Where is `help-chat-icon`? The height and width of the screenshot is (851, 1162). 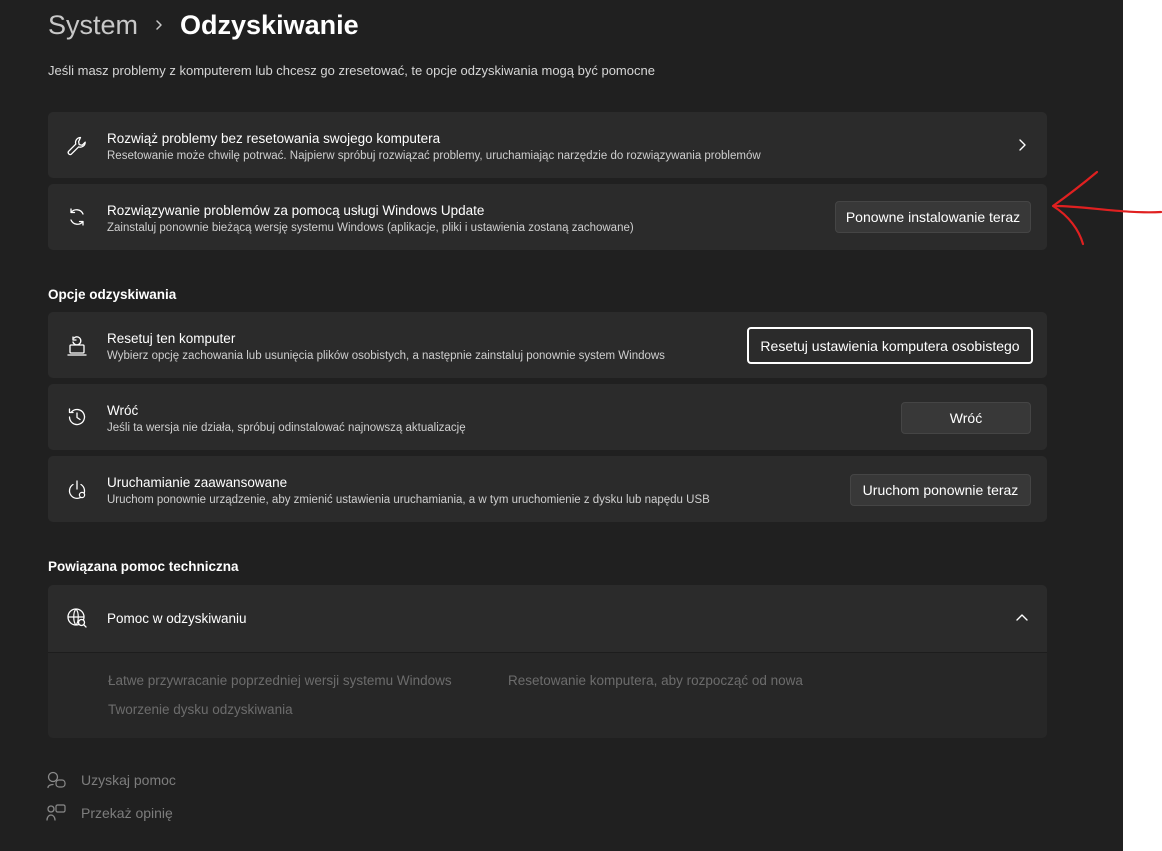 help-chat-icon is located at coordinates (56, 780).